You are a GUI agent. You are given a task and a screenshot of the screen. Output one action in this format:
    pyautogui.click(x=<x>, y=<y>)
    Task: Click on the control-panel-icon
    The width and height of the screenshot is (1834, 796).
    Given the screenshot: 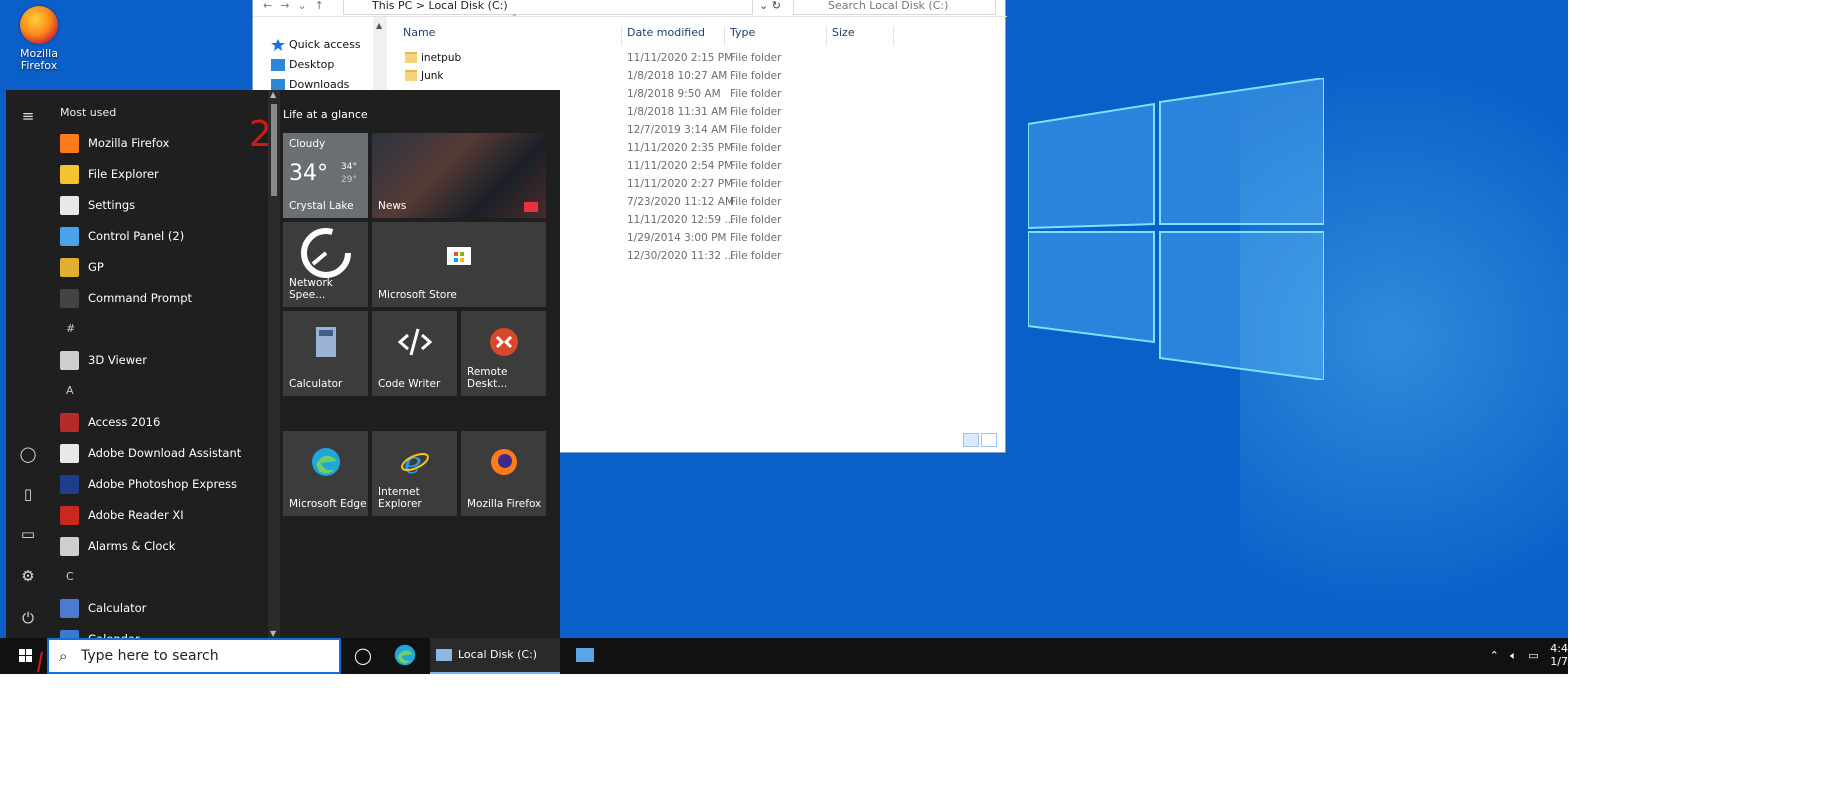 What is the action you would take?
    pyautogui.click(x=69, y=236)
    